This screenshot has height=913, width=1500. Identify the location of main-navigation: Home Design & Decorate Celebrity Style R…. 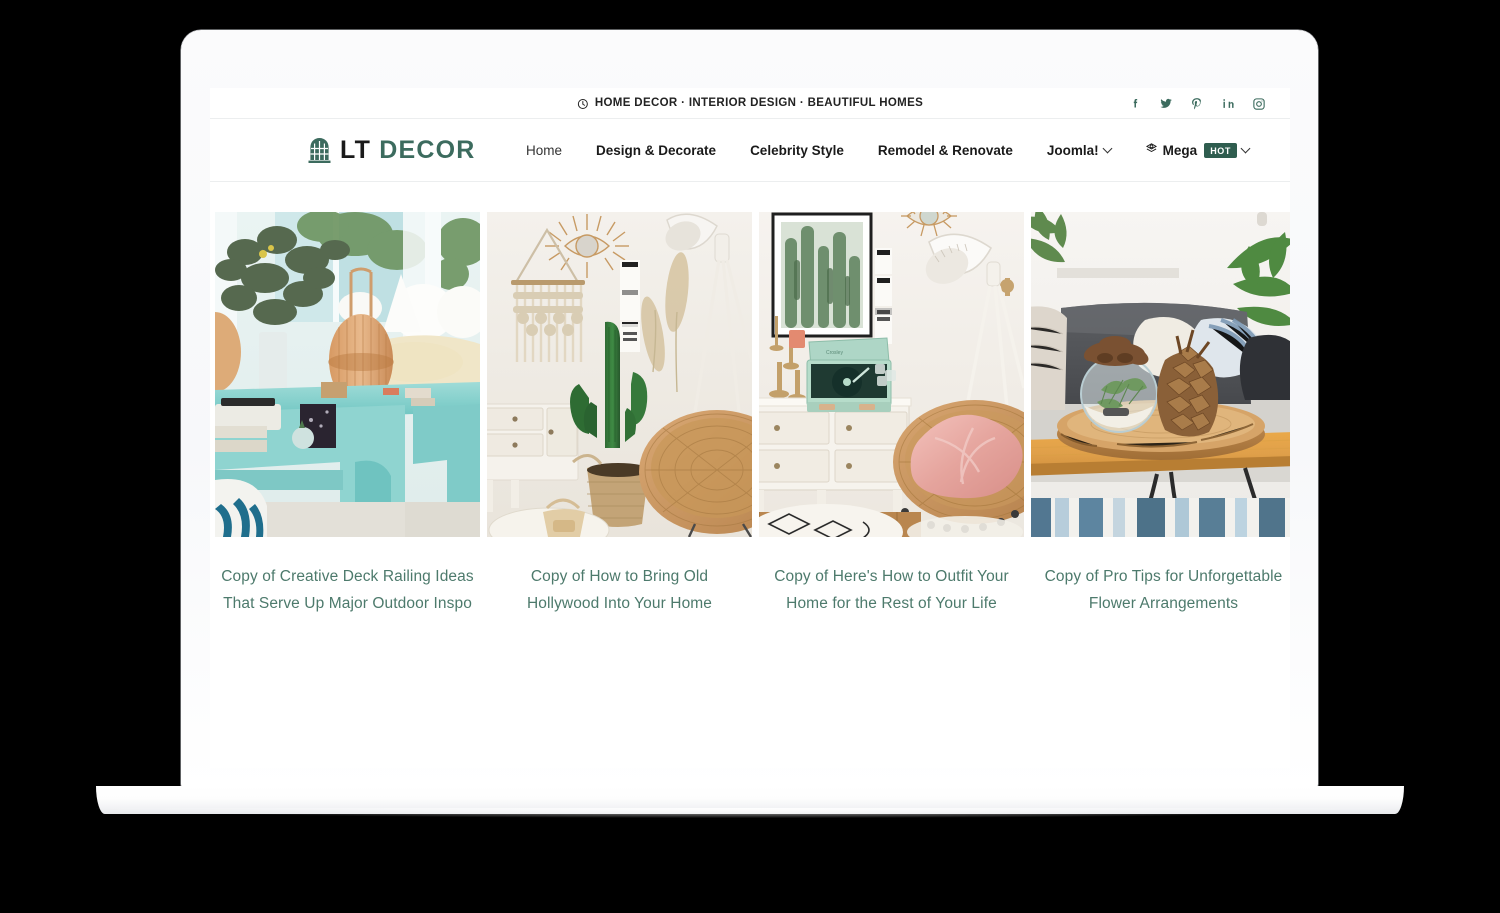
(887, 150).